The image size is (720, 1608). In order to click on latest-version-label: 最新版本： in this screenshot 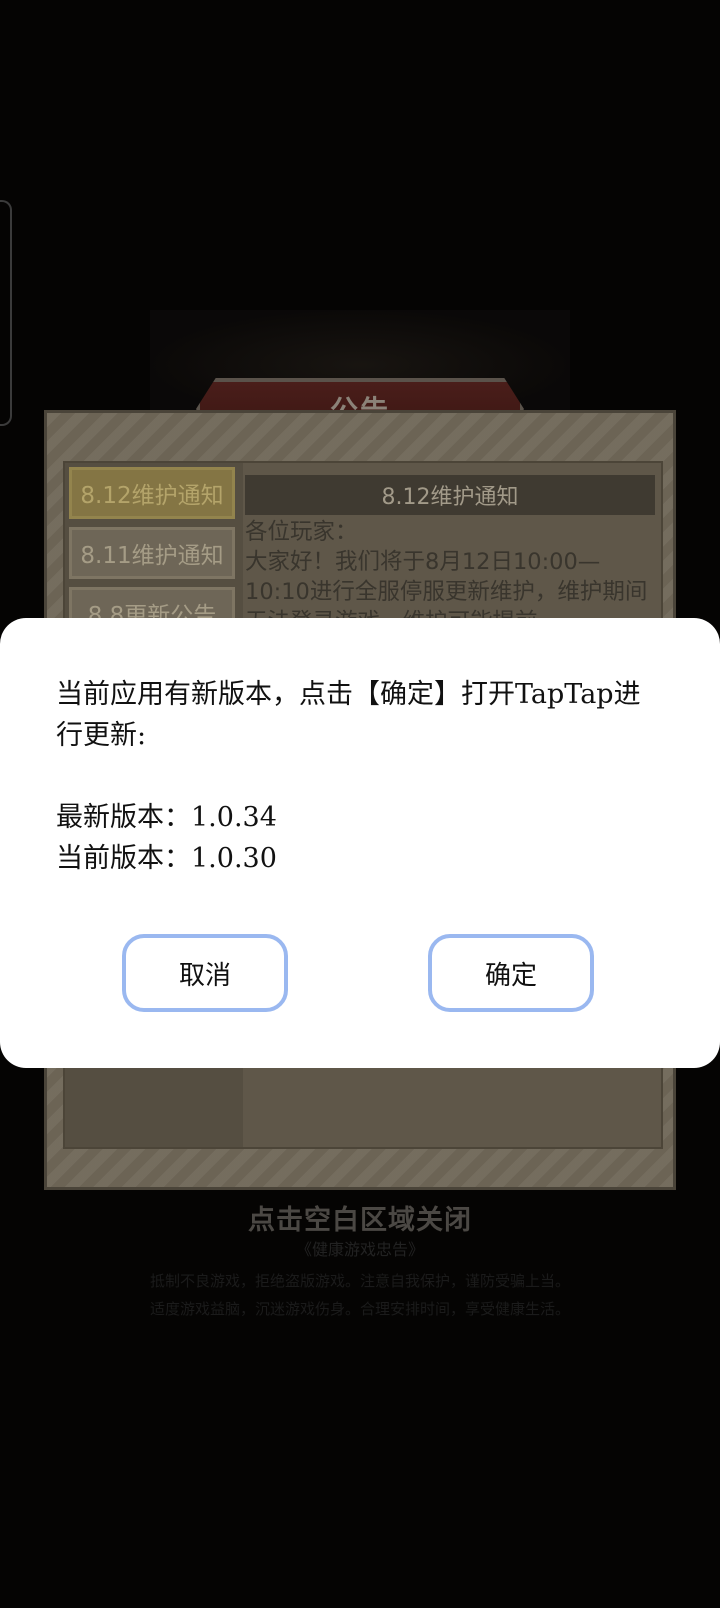, I will do `click(123, 817)`.